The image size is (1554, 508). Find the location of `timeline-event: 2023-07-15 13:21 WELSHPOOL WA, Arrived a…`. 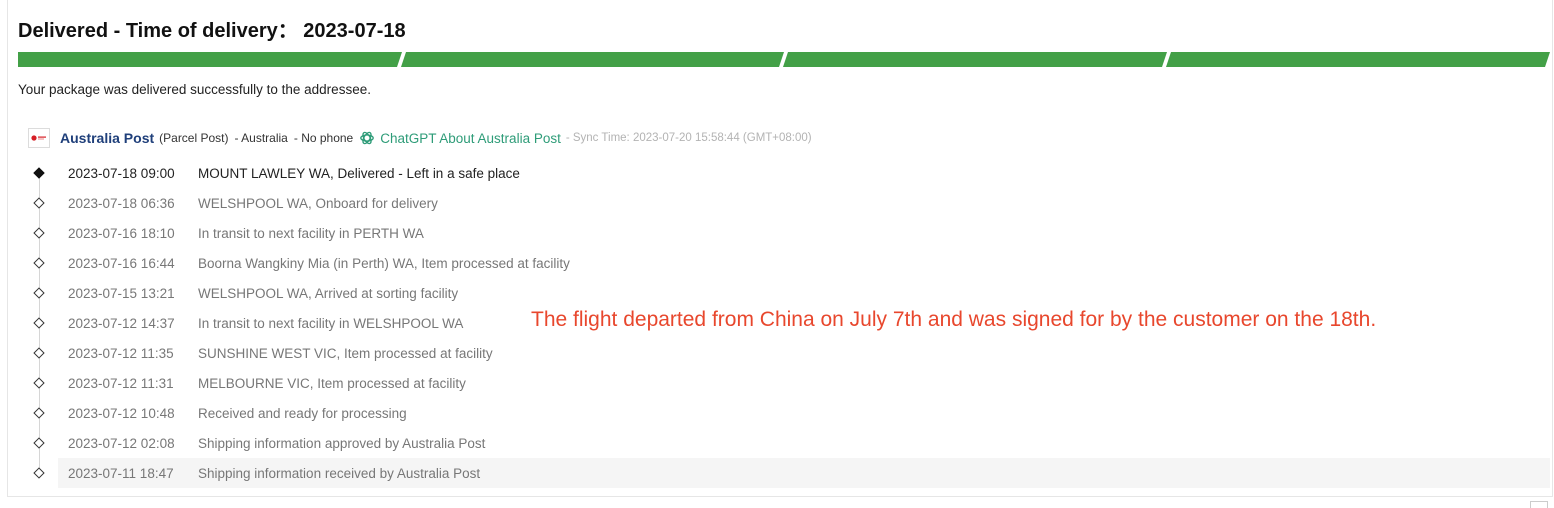

timeline-event: 2023-07-15 13:21 WELSHPOOL WA, Arrived a… is located at coordinates (789, 293).